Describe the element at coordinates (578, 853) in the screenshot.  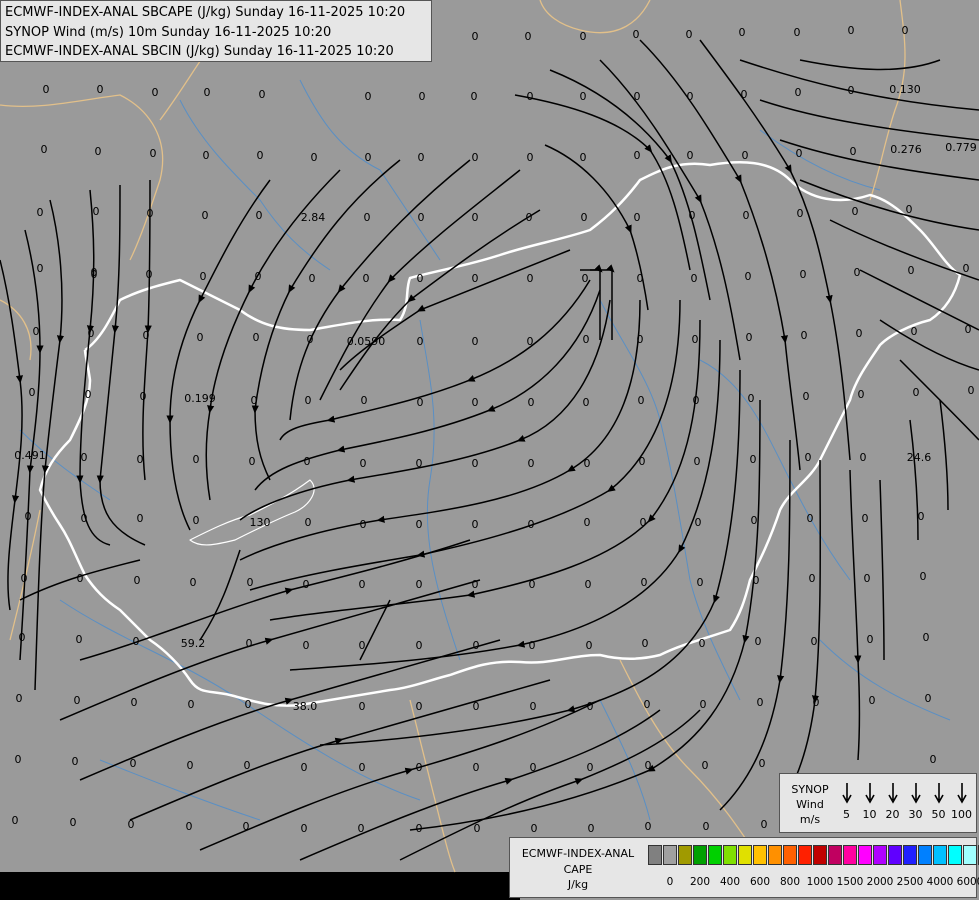
I see `cape-legend-title-line: ECMWF-INDEX-ANAL` at that location.